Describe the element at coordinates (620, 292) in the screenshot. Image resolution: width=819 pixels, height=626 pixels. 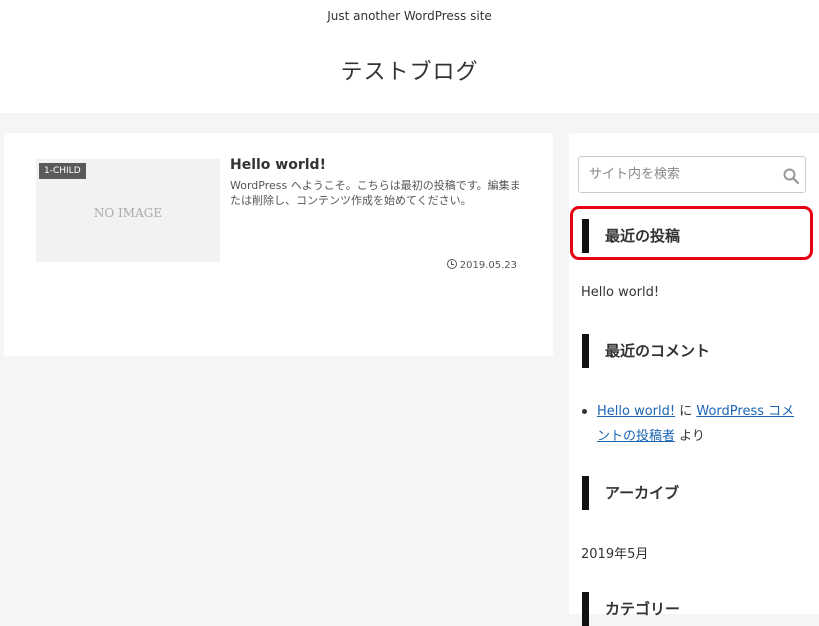
I see `recent-post-link: Hello world!` at that location.